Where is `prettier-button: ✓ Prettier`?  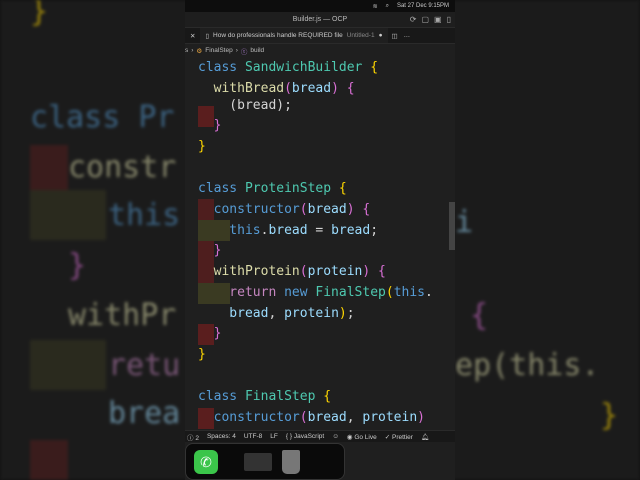 prettier-button: ✓ Prettier is located at coordinates (399, 437).